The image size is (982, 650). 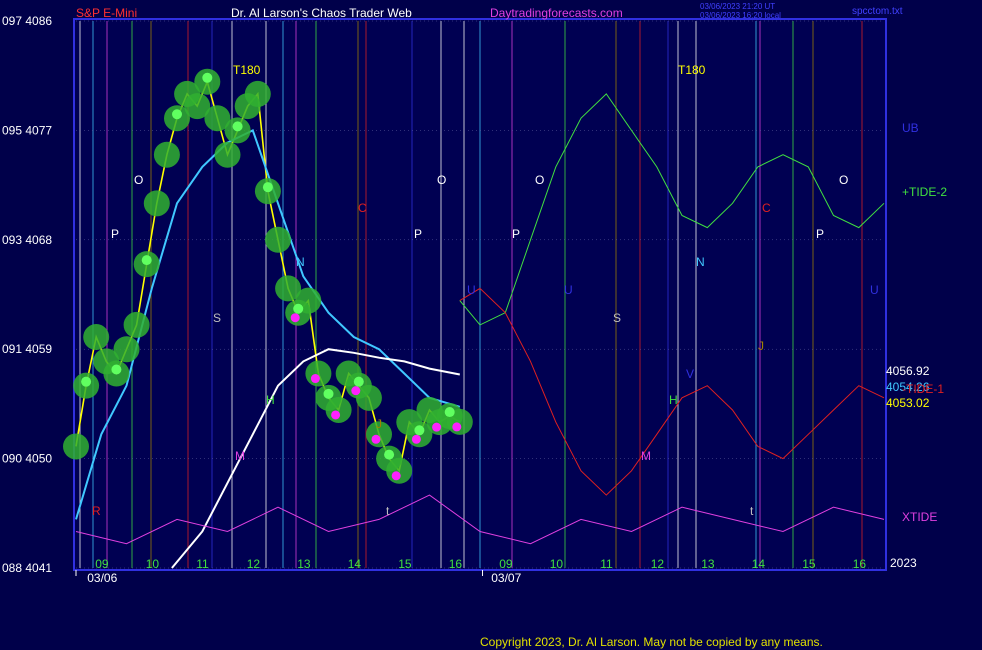 What do you see at coordinates (908, 403) in the screenshot?
I see `price-label: 4053.02` at bounding box center [908, 403].